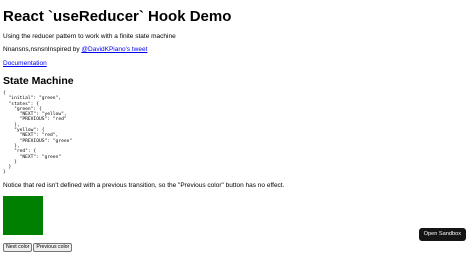 The height and width of the screenshot is (253, 474). I want to click on tweet-link: @DavidKPiano's tweet, so click(114, 49).